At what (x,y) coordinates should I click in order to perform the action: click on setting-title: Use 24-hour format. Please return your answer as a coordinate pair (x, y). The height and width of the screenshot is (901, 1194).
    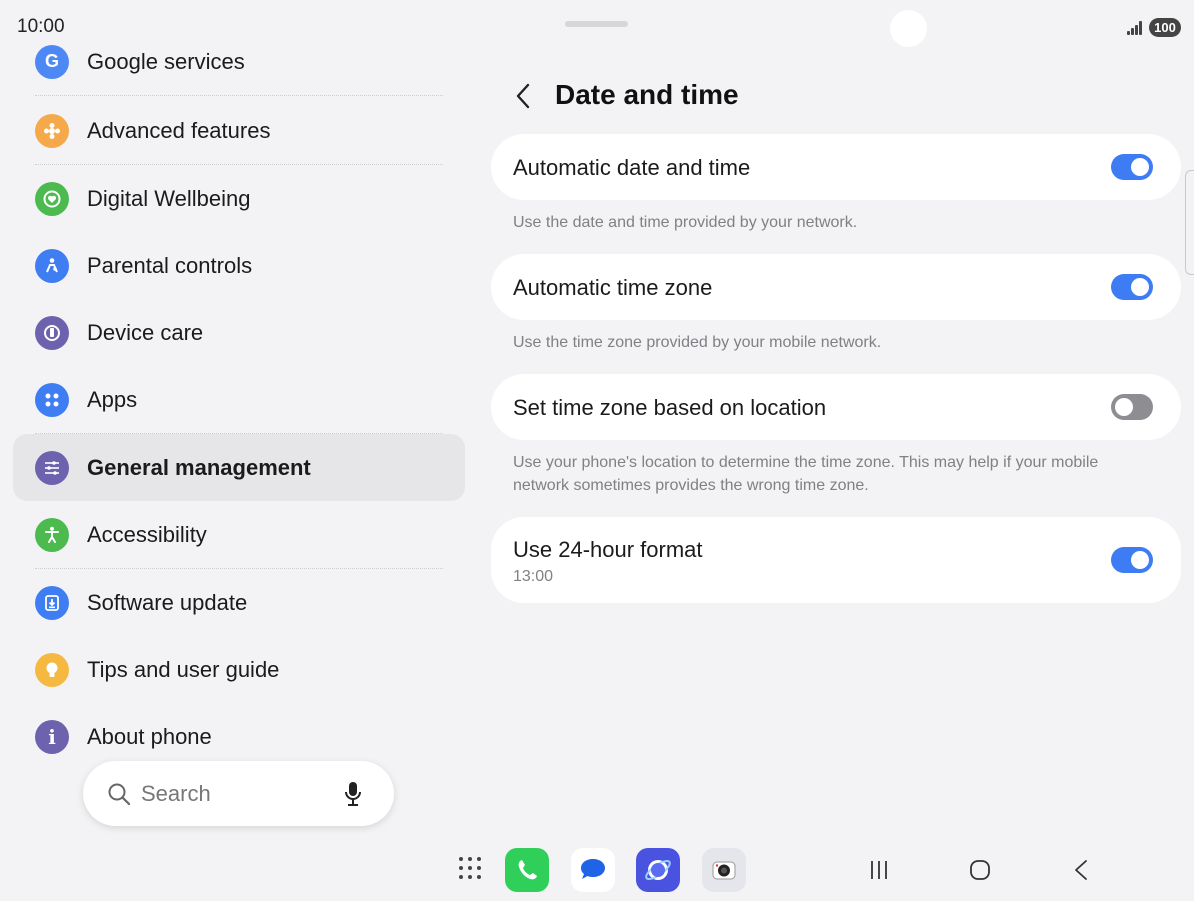
    Looking at the image, I should click on (608, 549).